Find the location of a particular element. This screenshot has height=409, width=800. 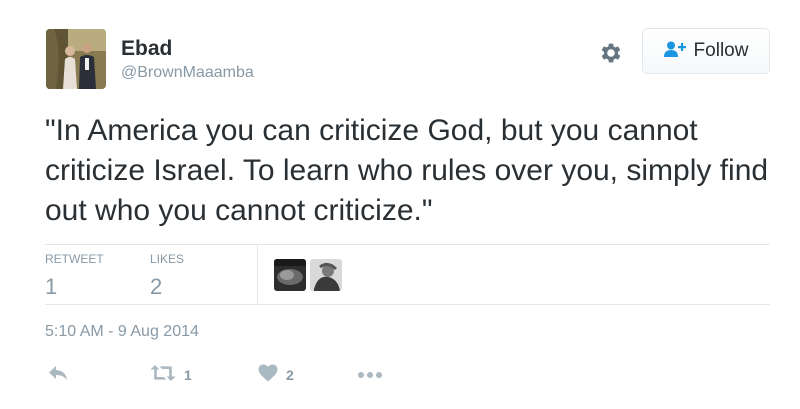

reply-icon is located at coordinates (58, 375).